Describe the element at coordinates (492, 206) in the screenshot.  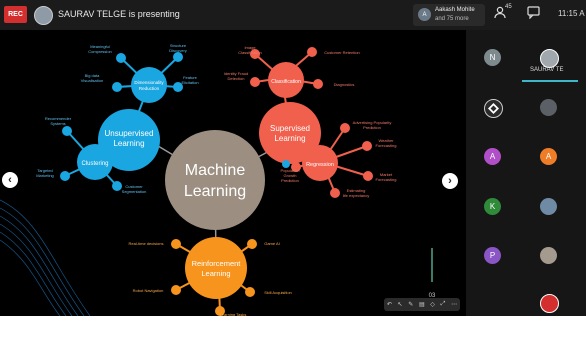
I see `participant-tile: K` at that location.